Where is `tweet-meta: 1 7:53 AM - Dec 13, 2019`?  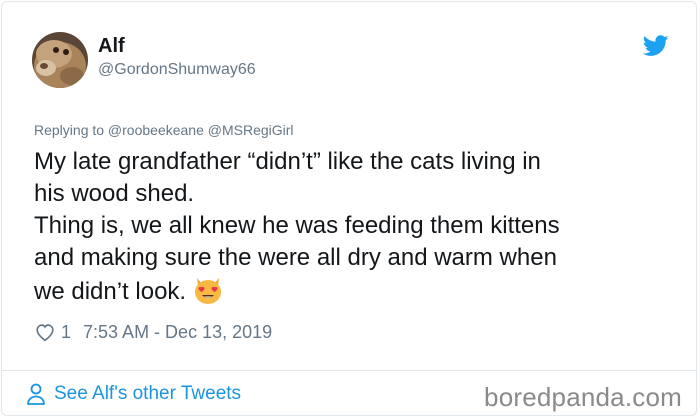
tweet-meta: 1 7:53 AM - Dec 13, 2019 is located at coordinates (153, 332).